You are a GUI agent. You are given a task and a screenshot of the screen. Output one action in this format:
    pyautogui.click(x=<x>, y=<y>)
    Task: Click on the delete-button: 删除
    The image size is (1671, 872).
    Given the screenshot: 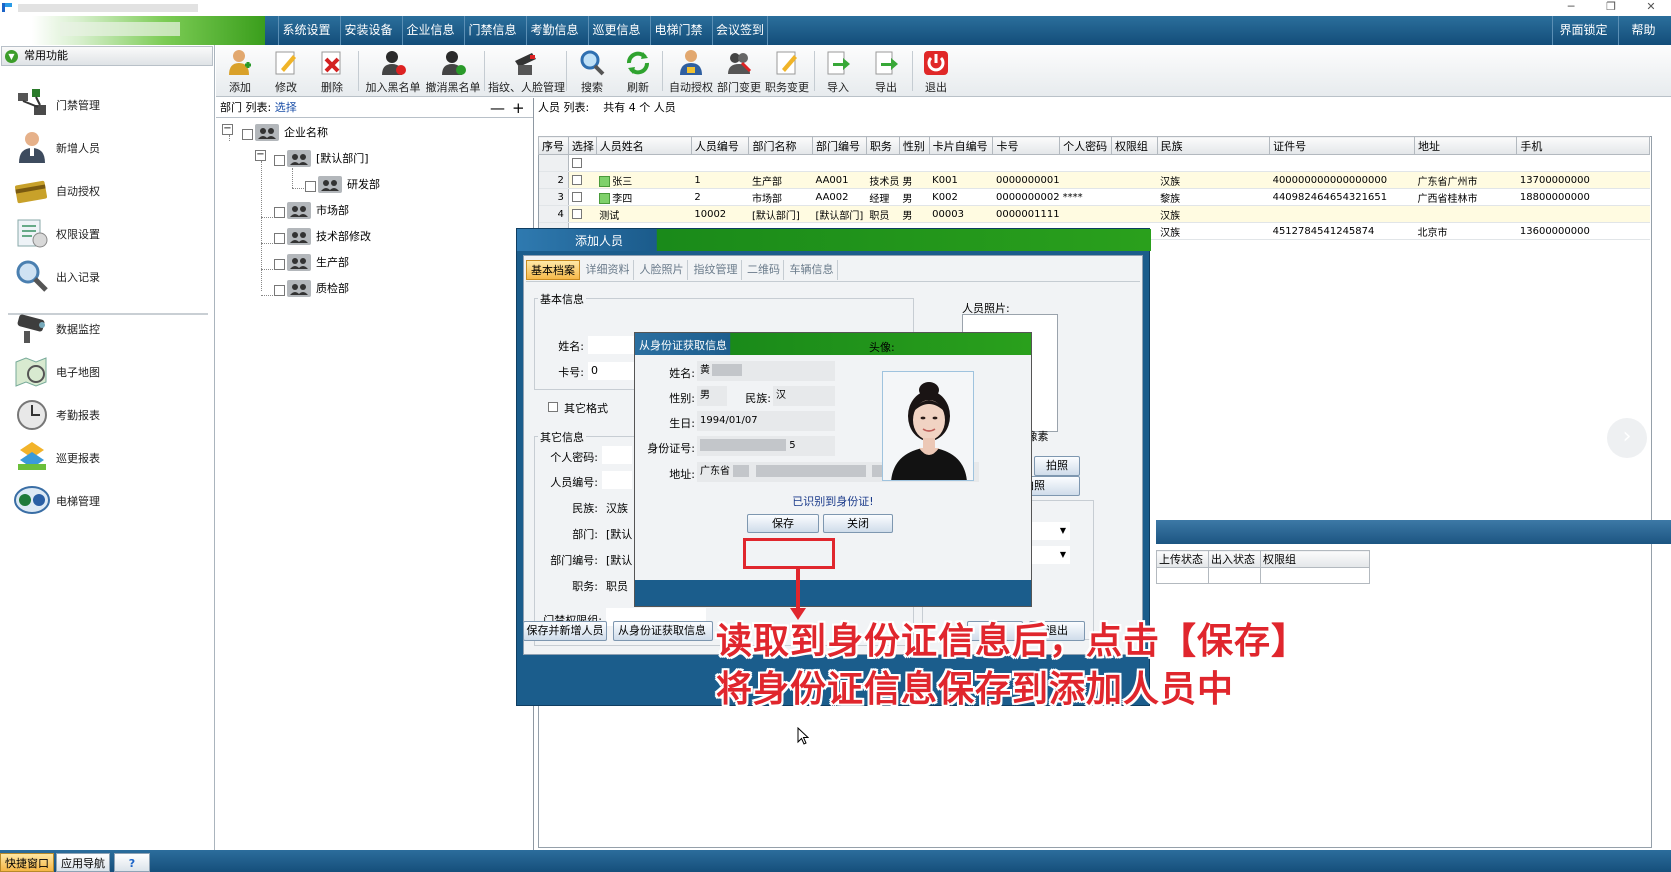 What is the action you would take?
    pyautogui.click(x=332, y=71)
    